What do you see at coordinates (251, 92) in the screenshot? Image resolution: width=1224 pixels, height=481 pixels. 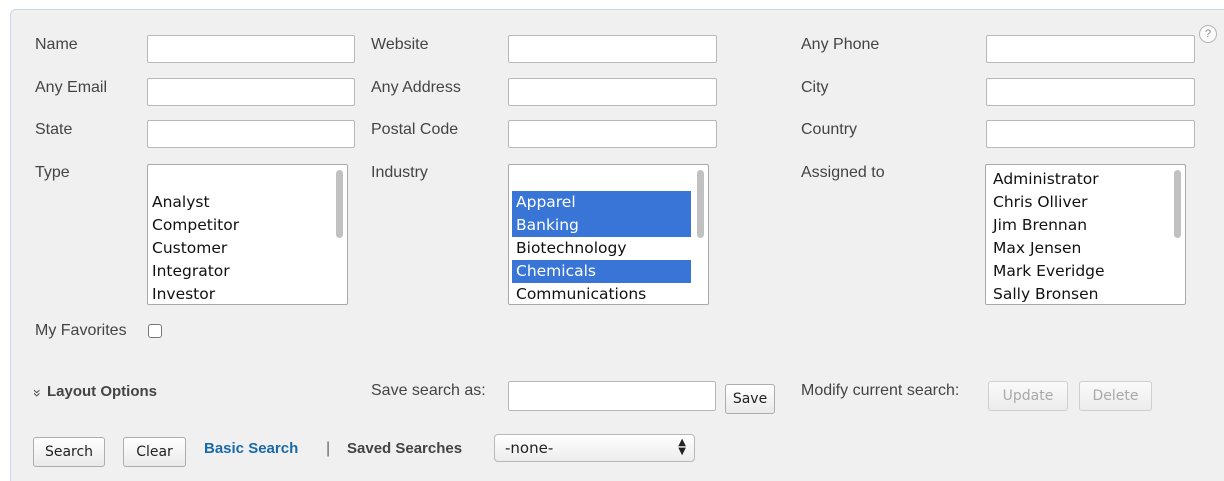 I see `any-email-input` at bounding box center [251, 92].